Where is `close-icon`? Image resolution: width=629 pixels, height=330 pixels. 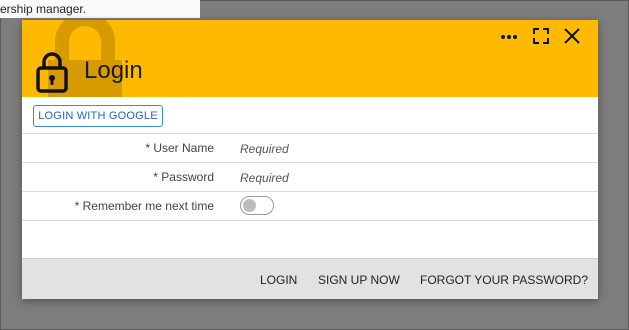
close-icon is located at coordinates (572, 36).